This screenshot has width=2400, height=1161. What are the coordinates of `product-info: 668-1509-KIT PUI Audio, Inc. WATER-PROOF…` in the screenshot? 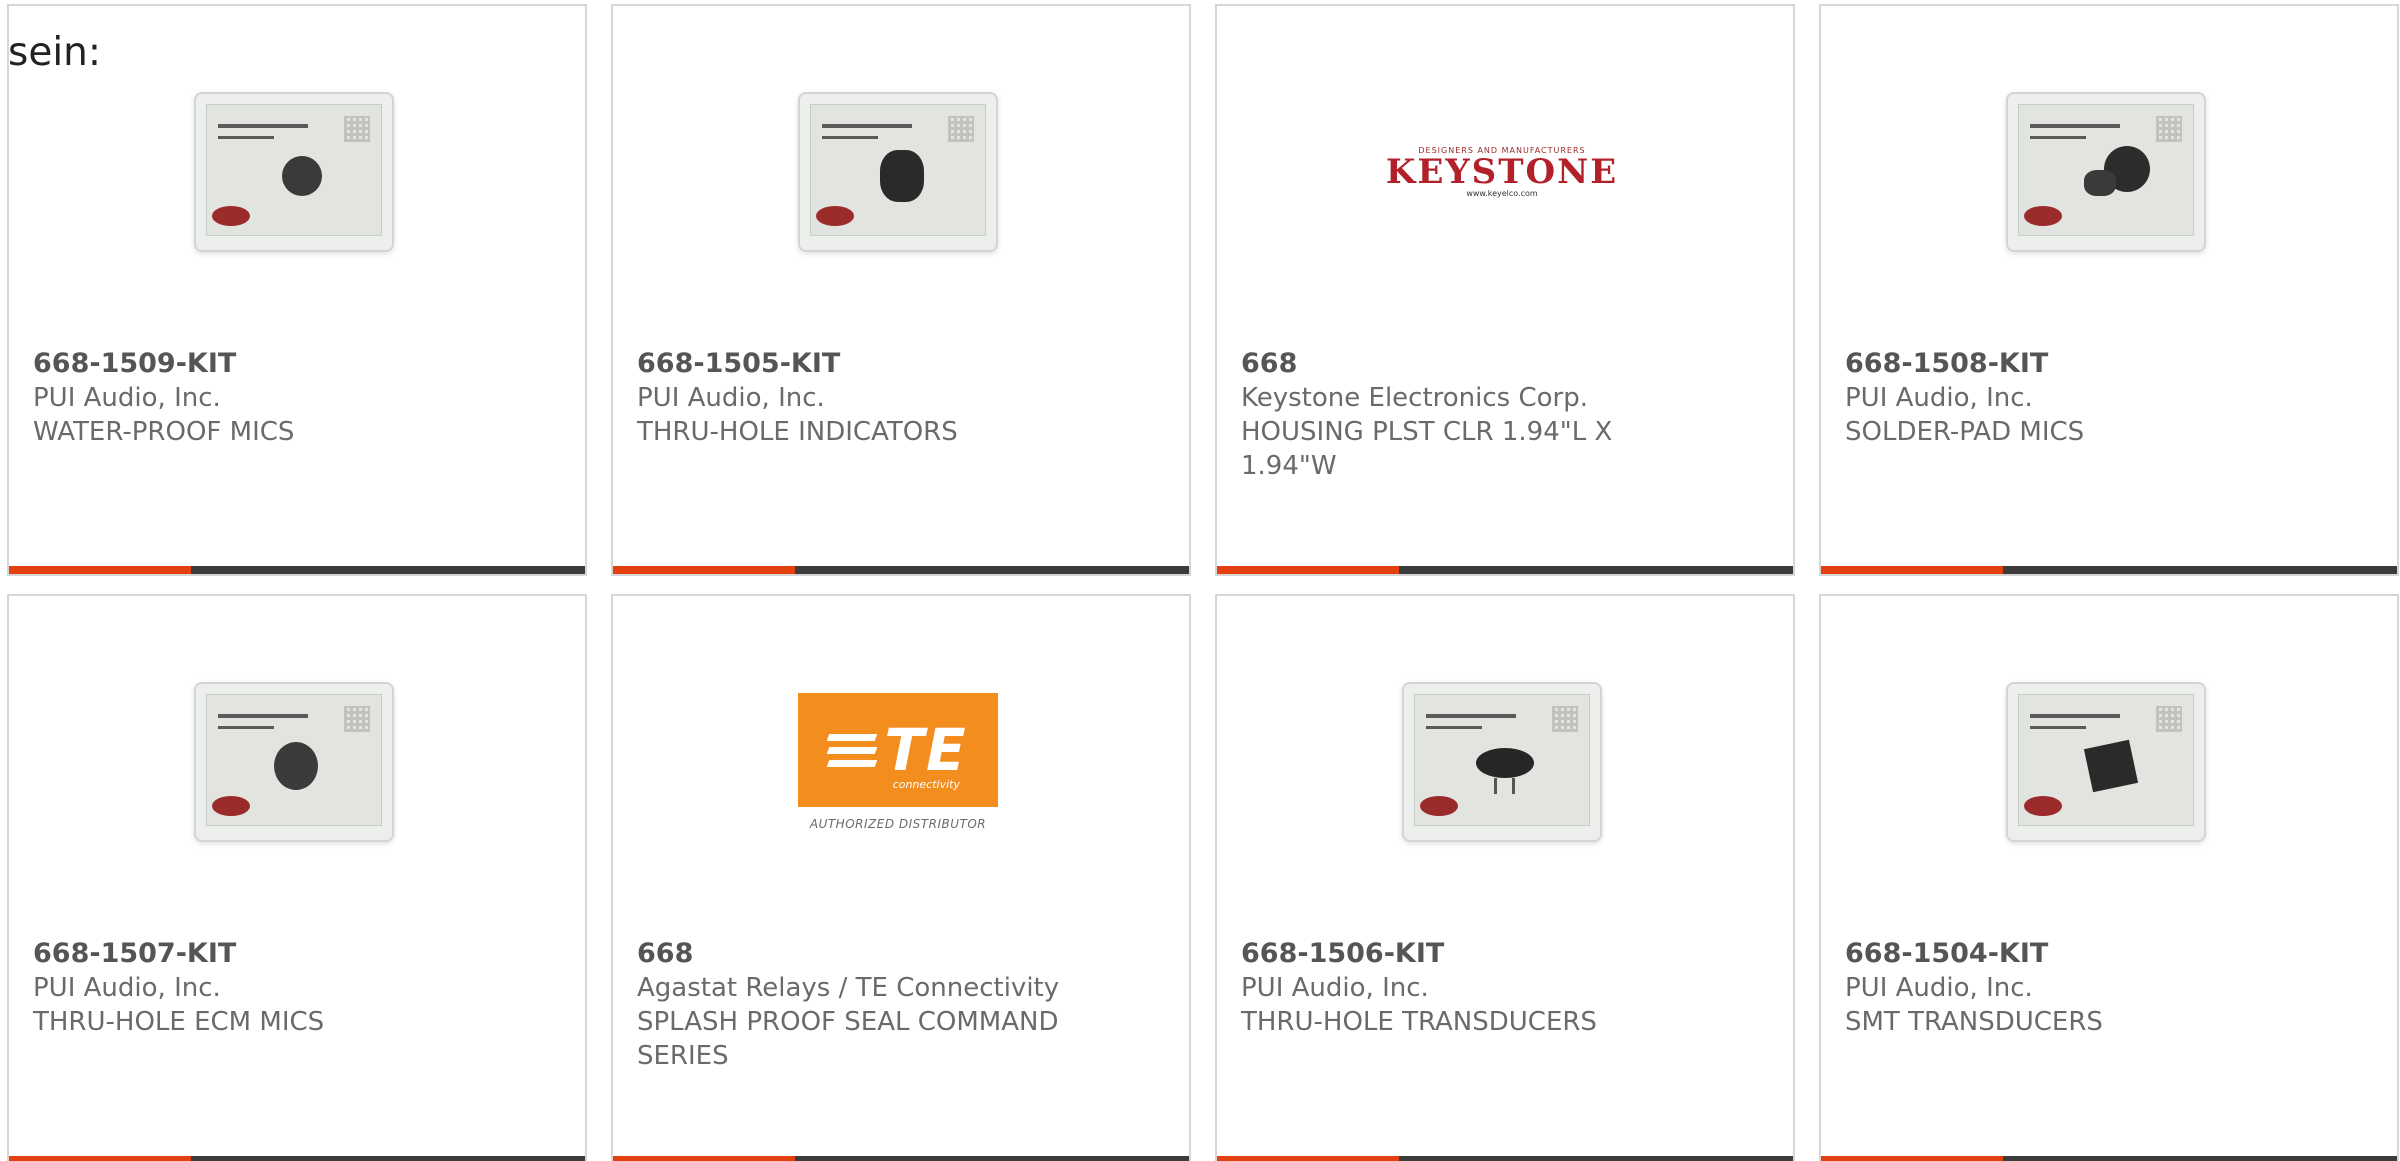 It's located at (293, 398).